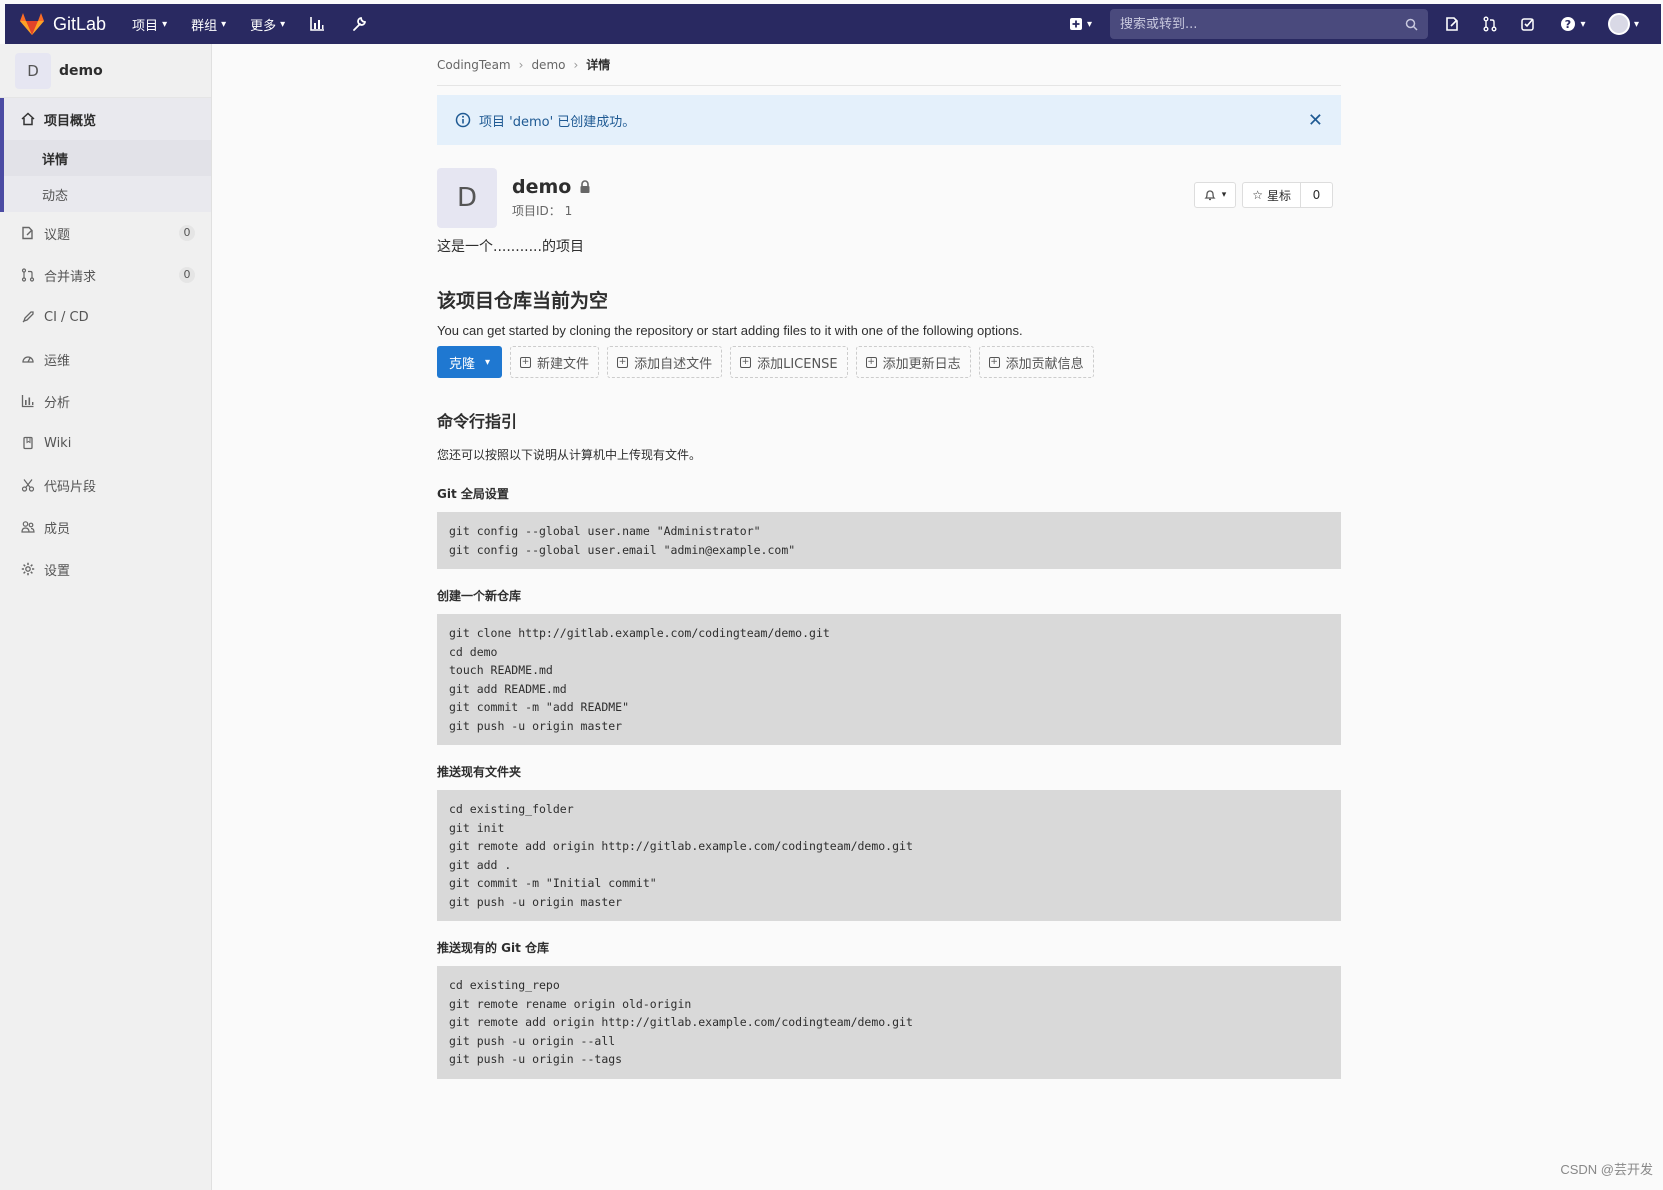 This screenshot has height=1190, width=1663. Describe the element at coordinates (1044, 364) in the screenshot. I see `add-contributing-label: 添加贡献信息` at that location.